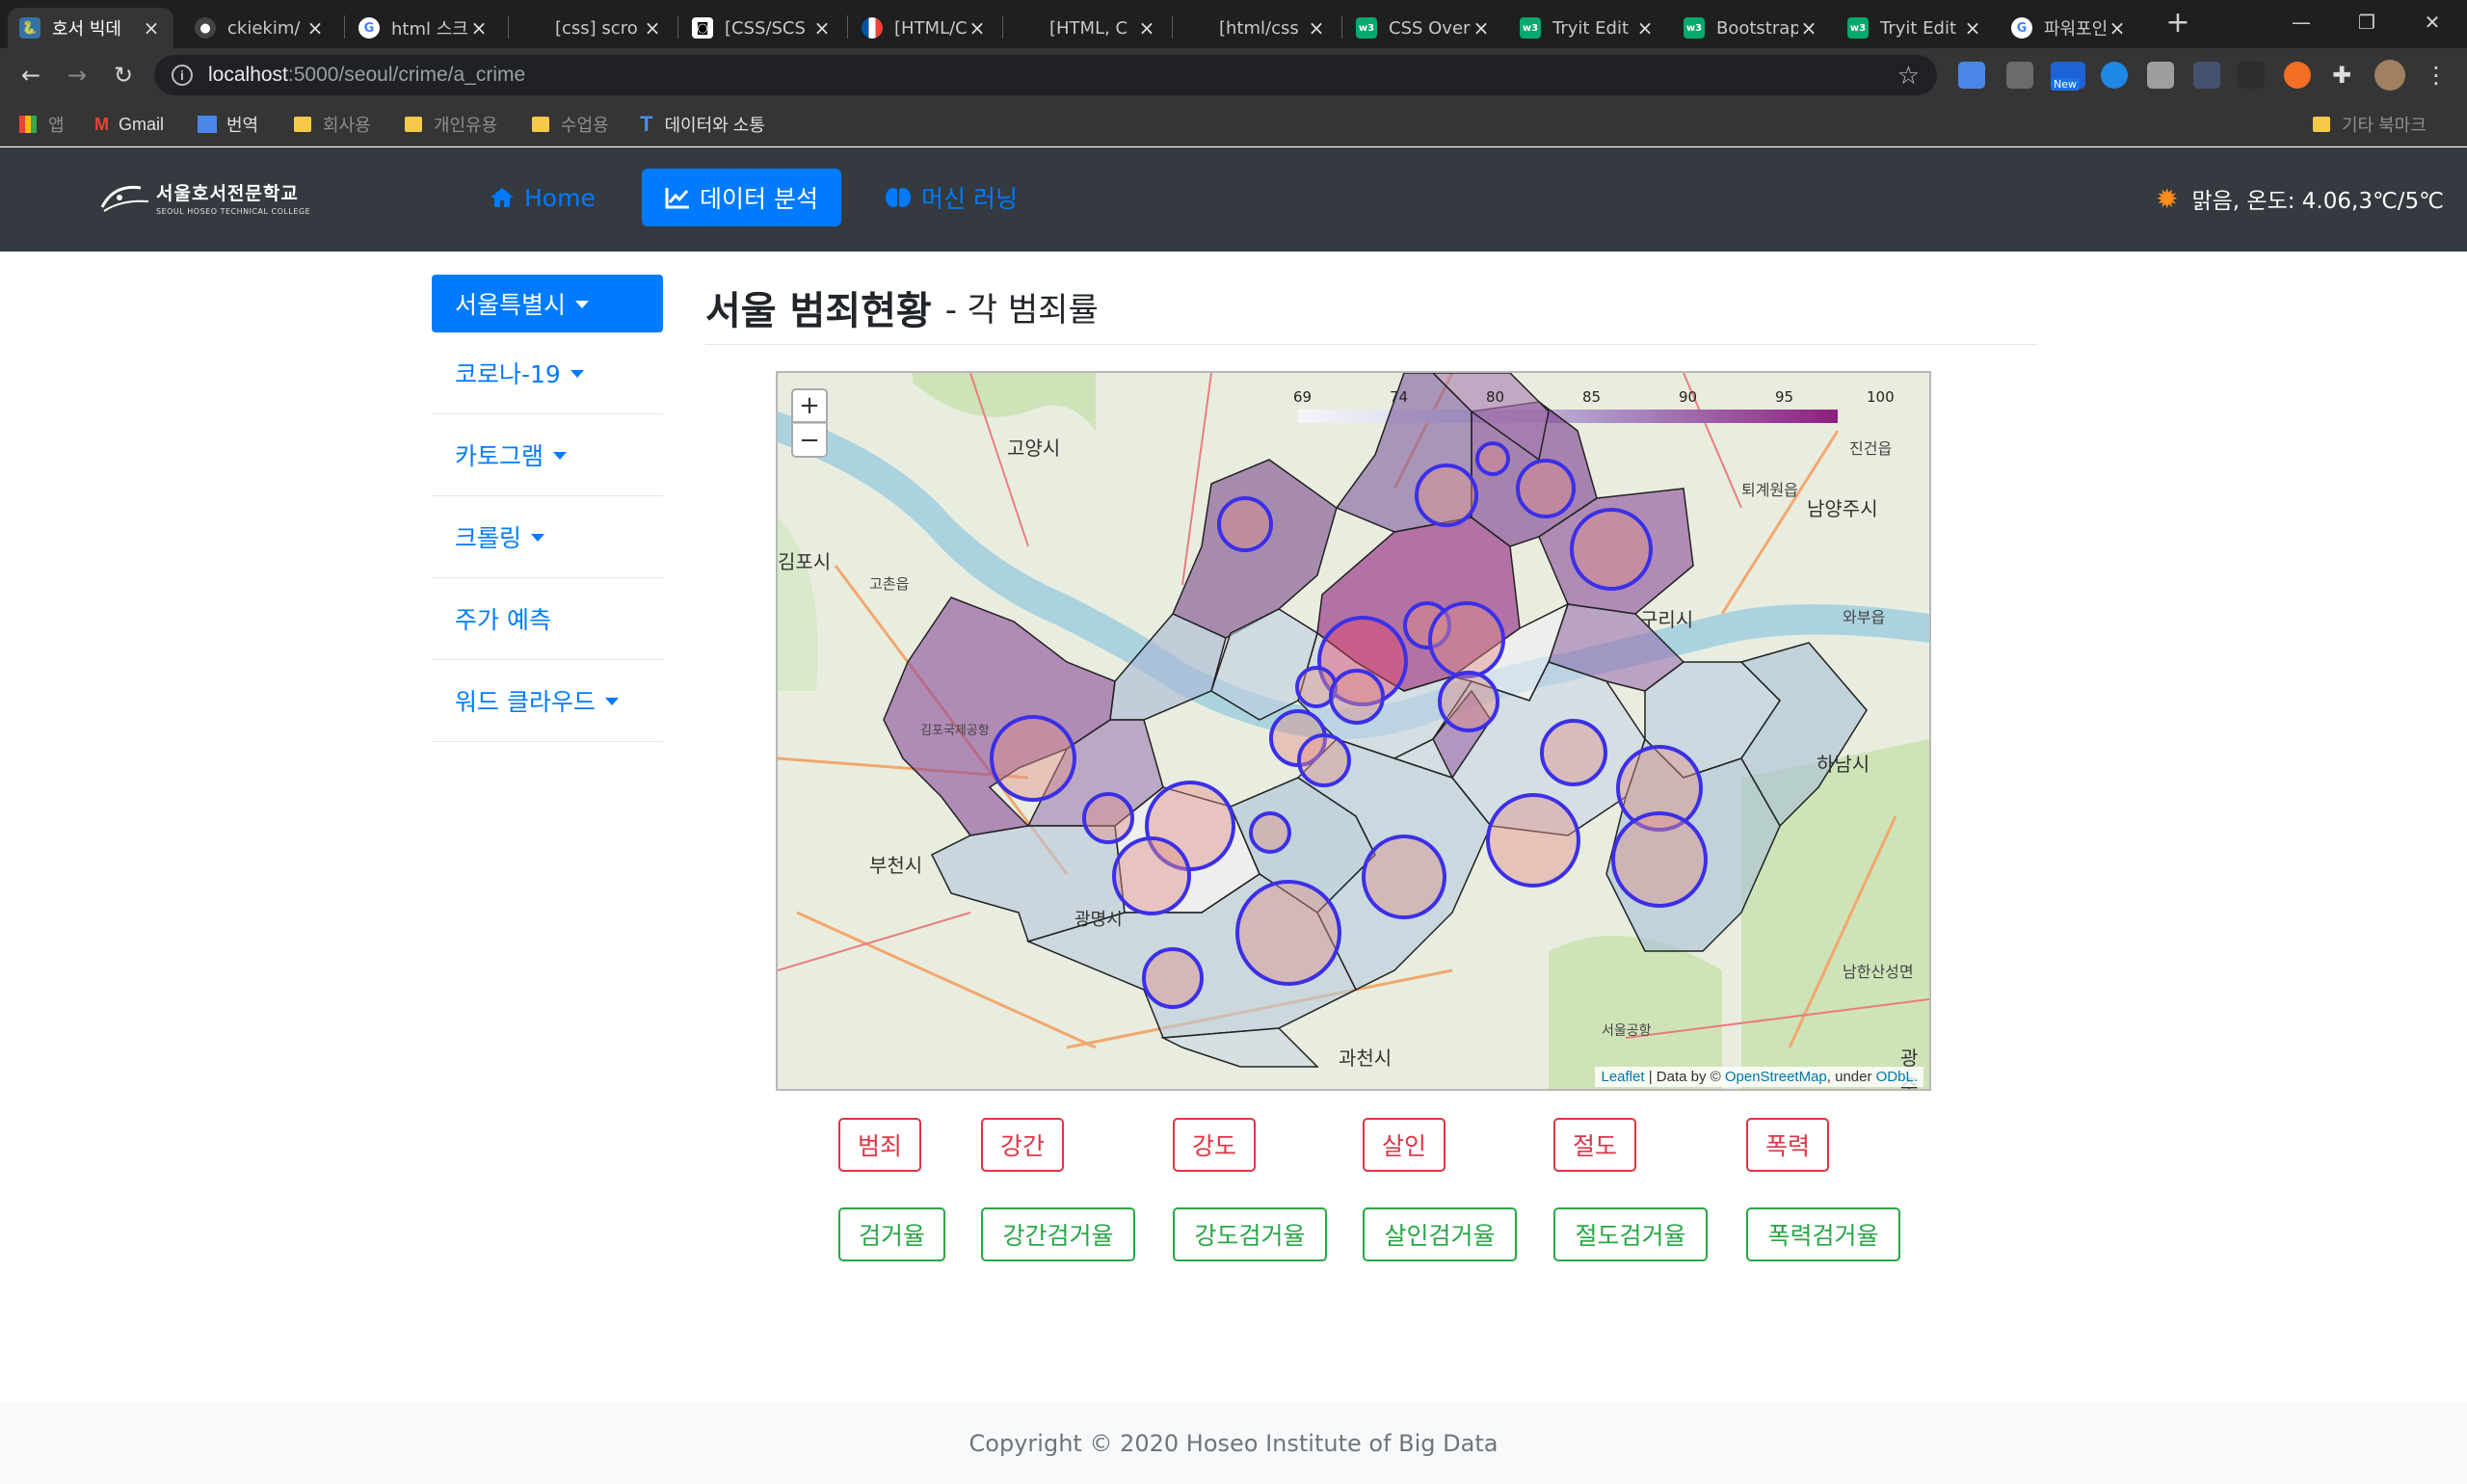 This screenshot has width=2467, height=1484. I want to click on new-extension-icon: New, so click(2068, 76).